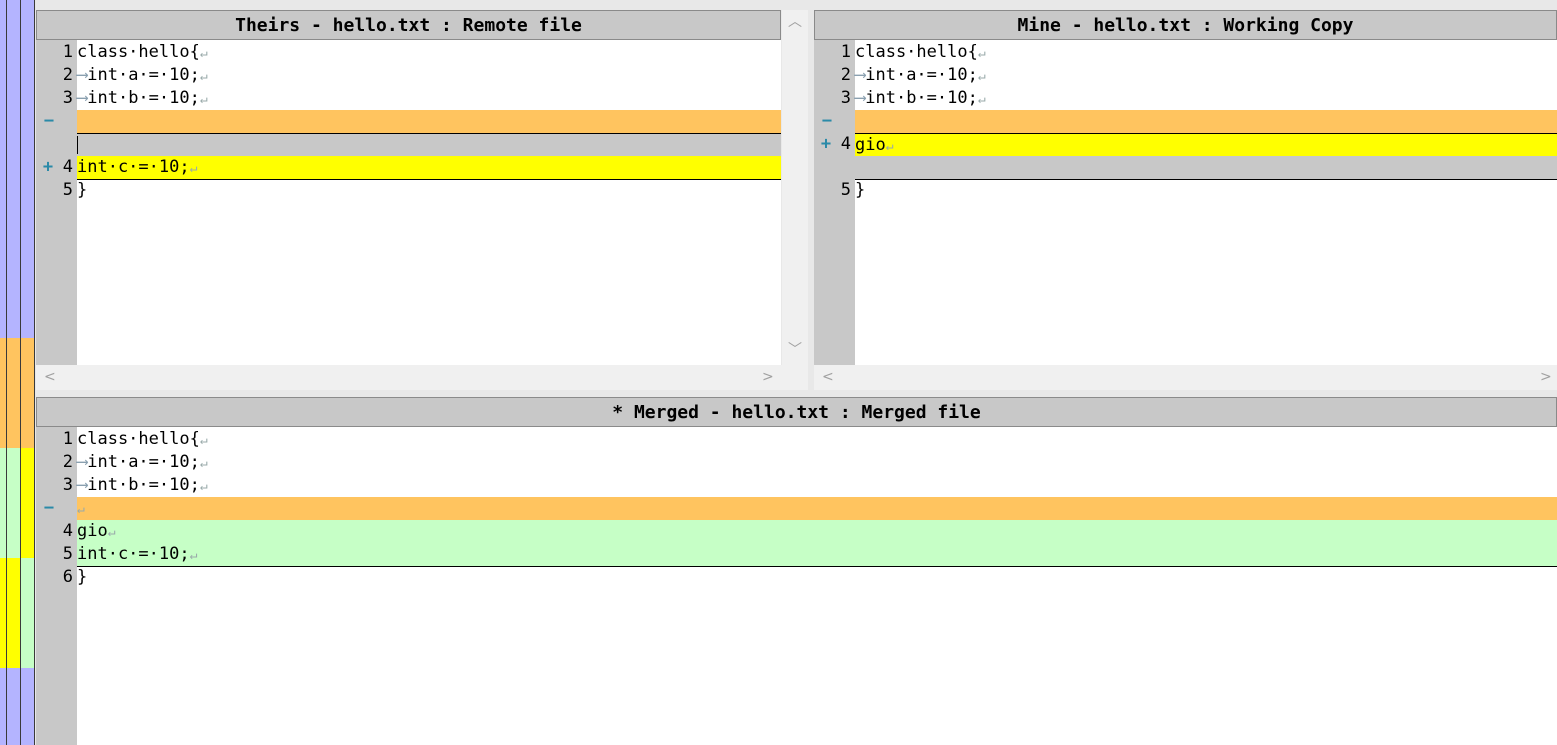 This screenshot has width=1557, height=745. What do you see at coordinates (796, 577) in the screenshot?
I see `code-line: 6 }` at bounding box center [796, 577].